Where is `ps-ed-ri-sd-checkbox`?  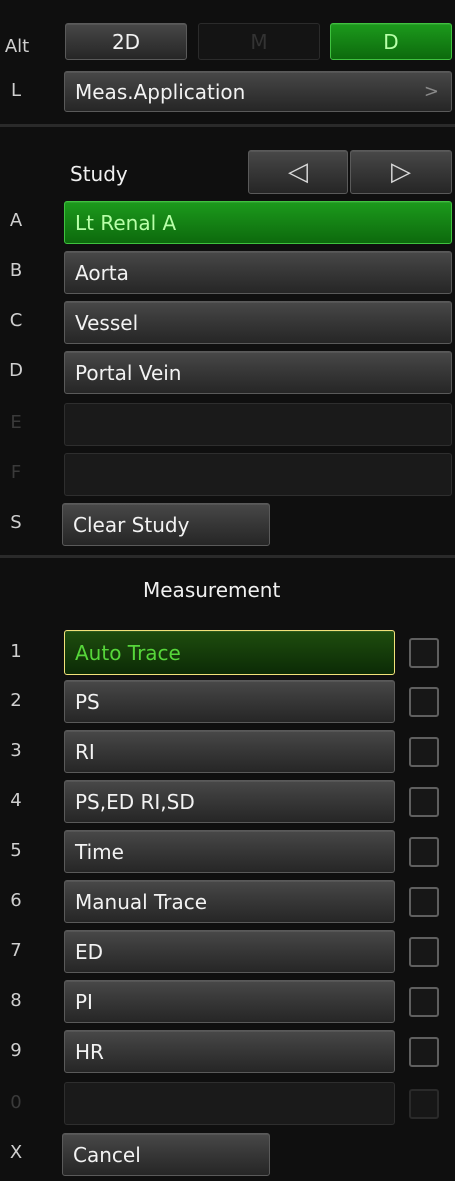 ps-ed-ri-sd-checkbox is located at coordinates (424, 802).